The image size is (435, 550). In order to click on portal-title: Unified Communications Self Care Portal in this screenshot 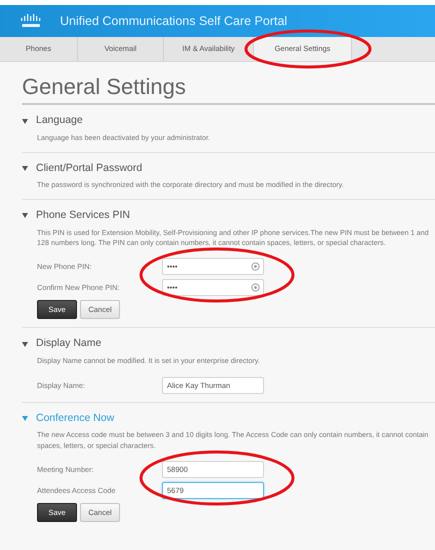, I will do `click(174, 21)`.